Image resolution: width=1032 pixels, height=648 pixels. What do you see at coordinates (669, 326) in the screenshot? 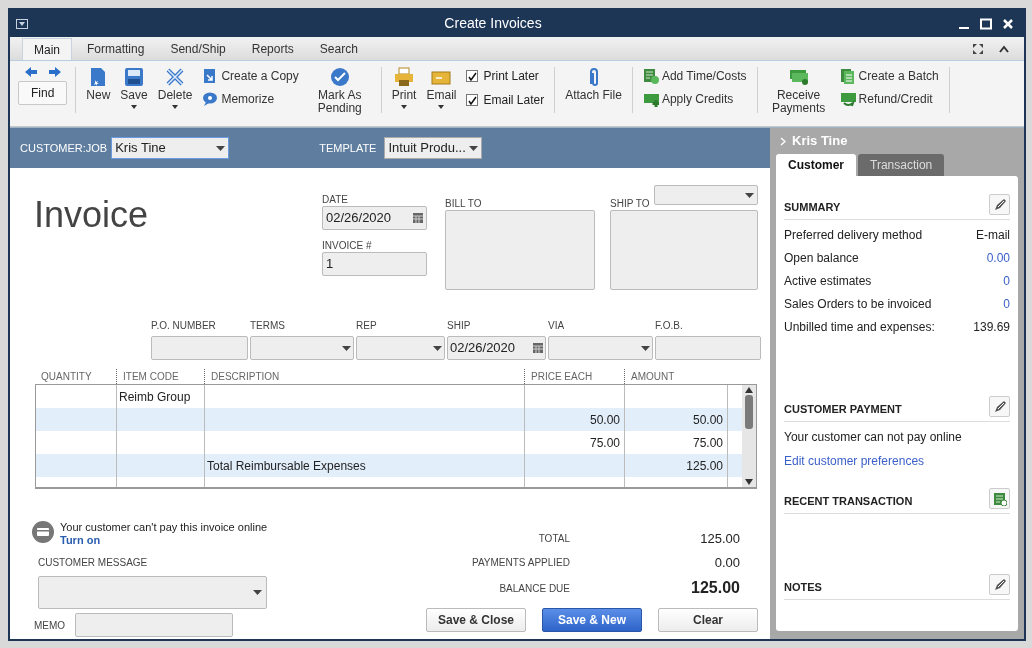
I see `field-label: F.O.B.` at bounding box center [669, 326].